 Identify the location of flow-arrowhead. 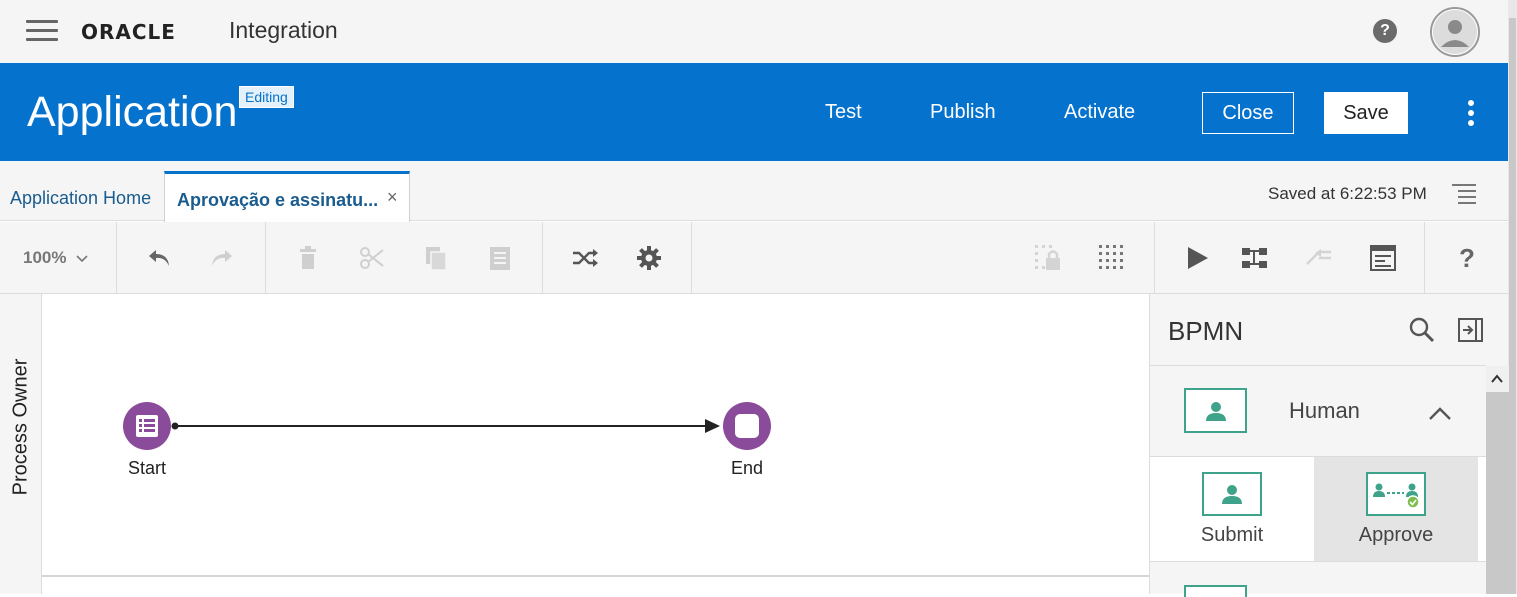
(712, 426).